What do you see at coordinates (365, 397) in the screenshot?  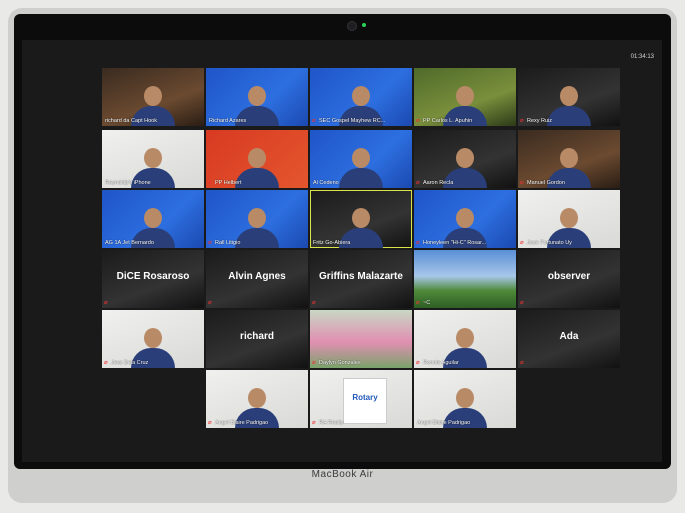 I see `rotary-logo-text: Rotary` at bounding box center [365, 397].